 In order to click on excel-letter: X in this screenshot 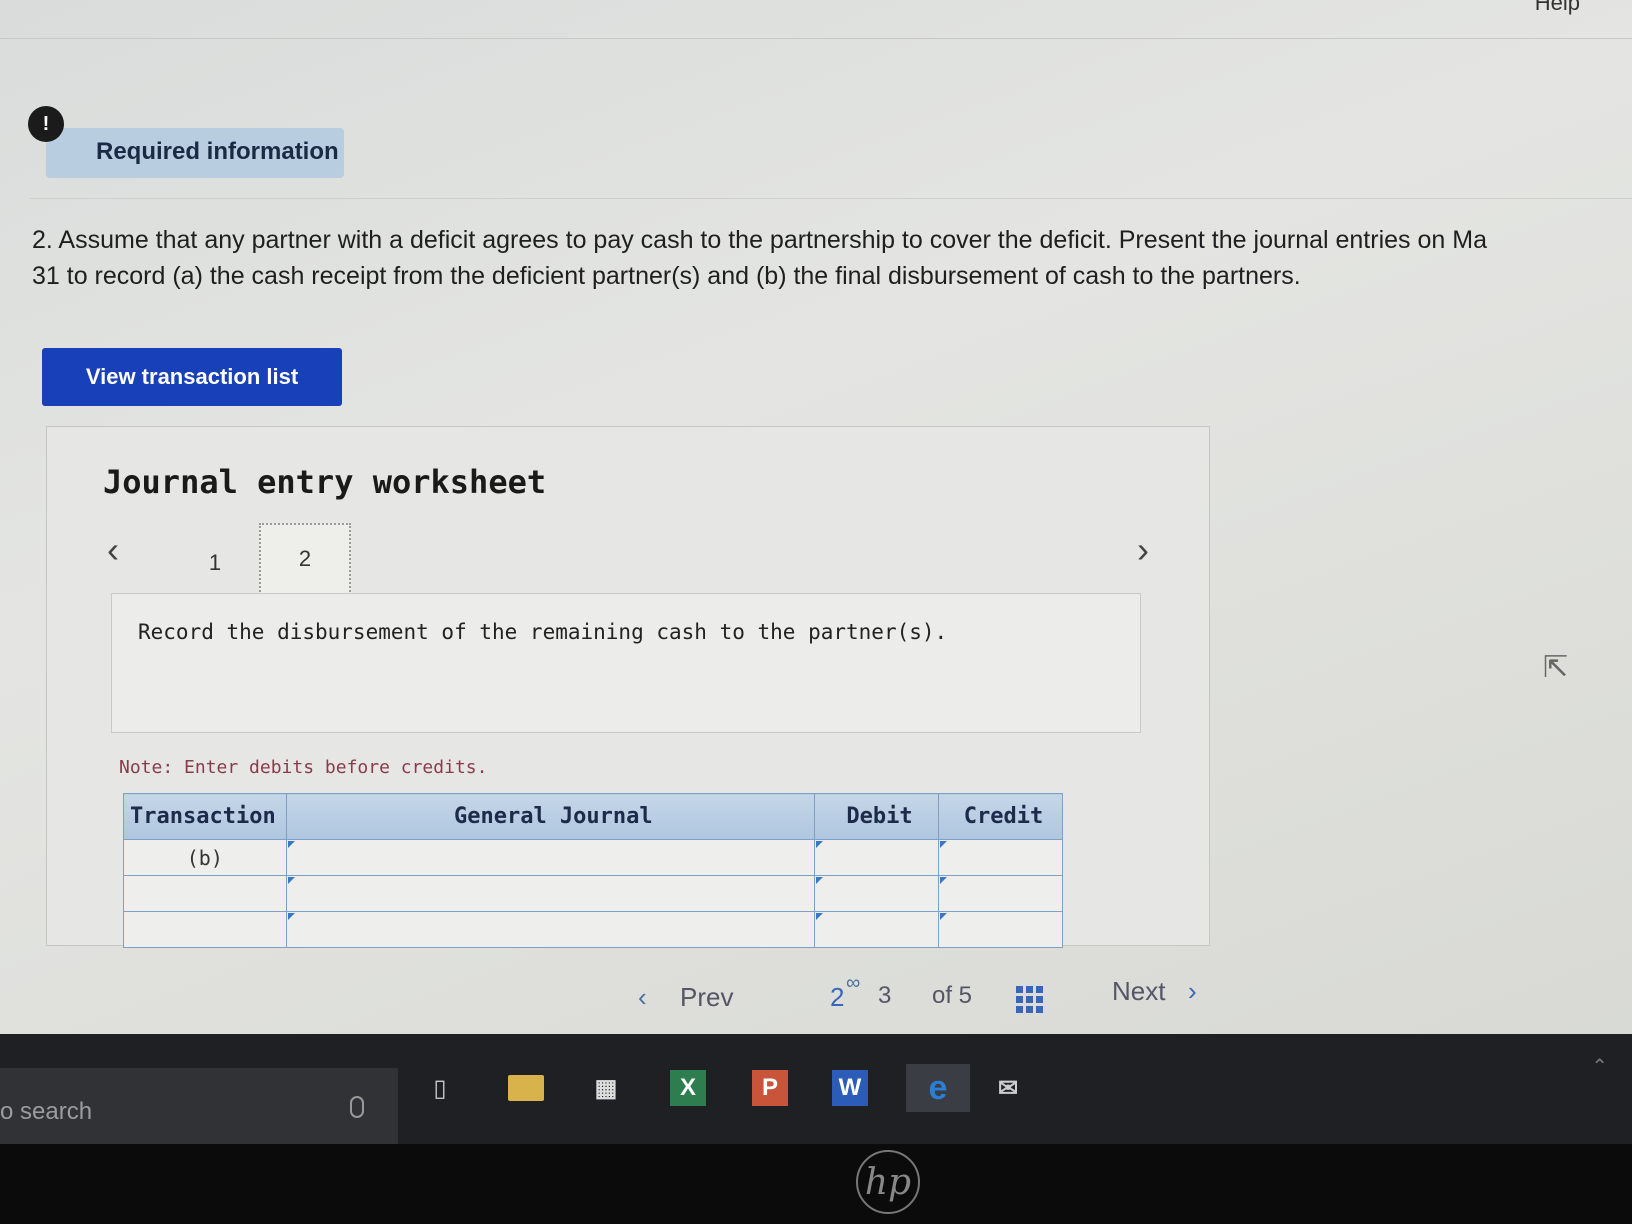, I will do `click(688, 1088)`.